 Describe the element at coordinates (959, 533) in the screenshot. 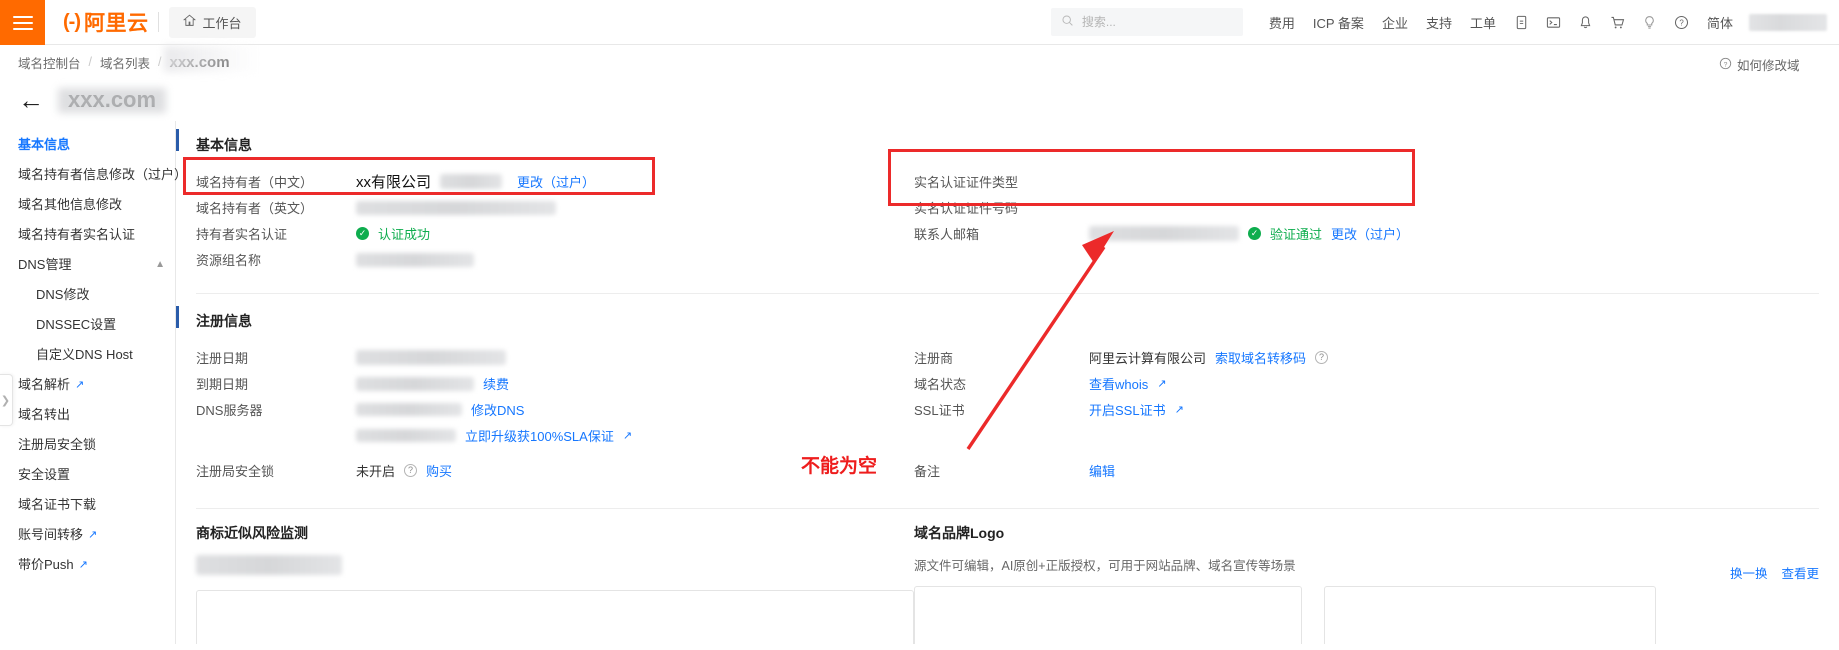

I see `brand-logo-title: 域名品牌Logo` at that location.